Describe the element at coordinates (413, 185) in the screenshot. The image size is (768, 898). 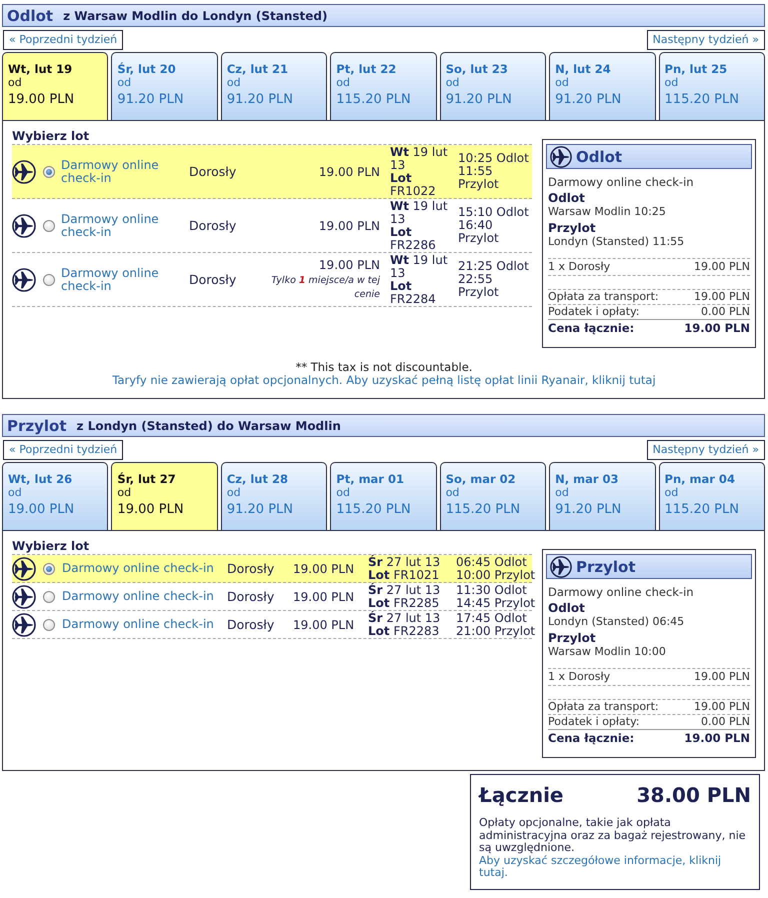
I see `flight-number: Lot FR1022` at that location.